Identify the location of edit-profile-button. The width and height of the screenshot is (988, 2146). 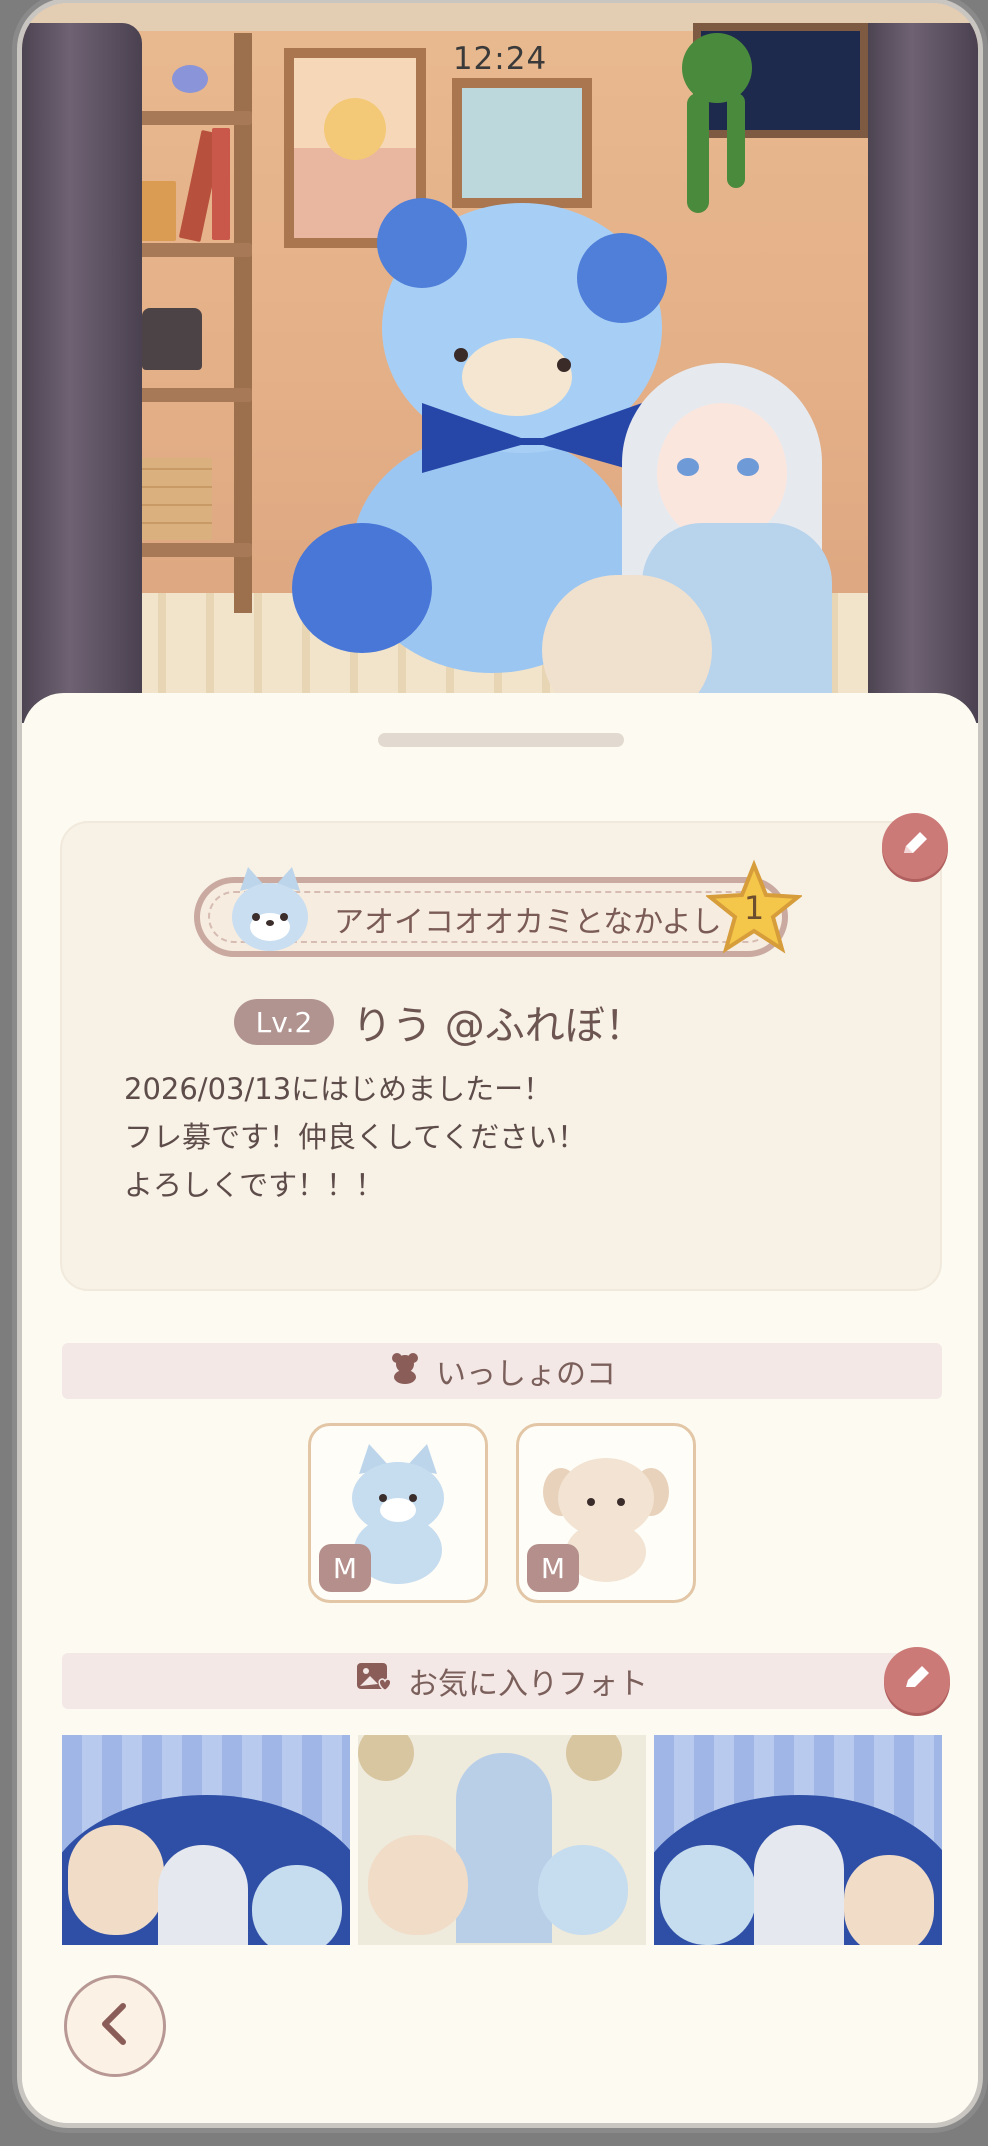
(915, 846).